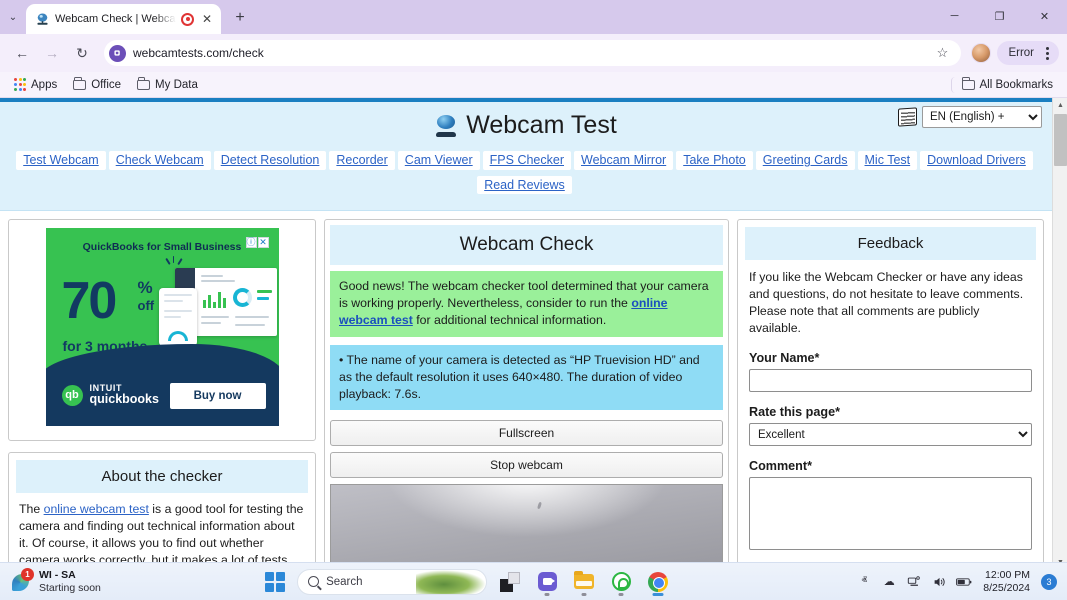 The width and height of the screenshot is (1067, 600). What do you see at coordinates (1047, 53) in the screenshot?
I see `kebab-menu-icon` at bounding box center [1047, 53].